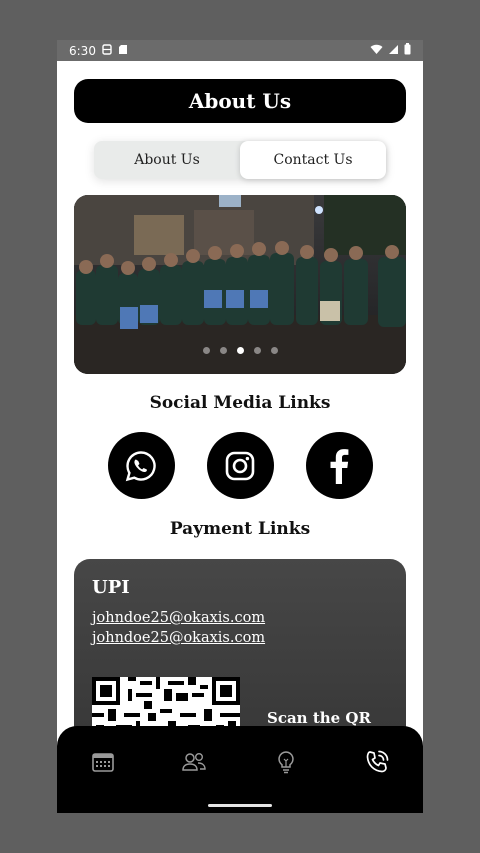 This screenshot has width=480, height=853. Describe the element at coordinates (393, 51) in the screenshot. I see `signal-icon` at that location.